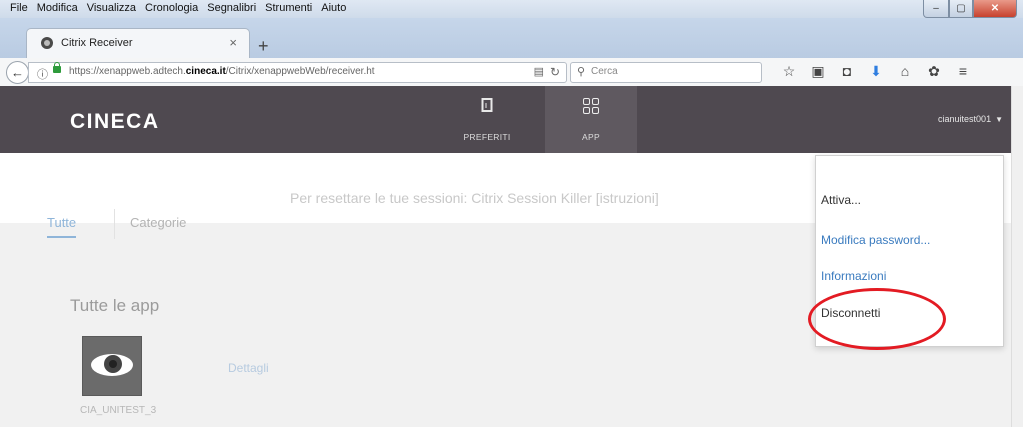 This screenshot has height=427, width=1023. I want to click on username: cianuitest001, so click(965, 119).